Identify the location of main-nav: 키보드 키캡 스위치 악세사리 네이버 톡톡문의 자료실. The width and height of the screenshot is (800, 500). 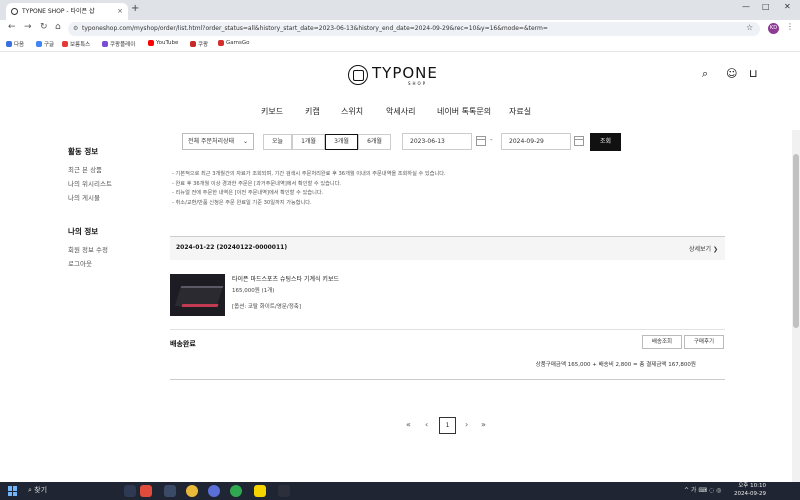
(400, 113).